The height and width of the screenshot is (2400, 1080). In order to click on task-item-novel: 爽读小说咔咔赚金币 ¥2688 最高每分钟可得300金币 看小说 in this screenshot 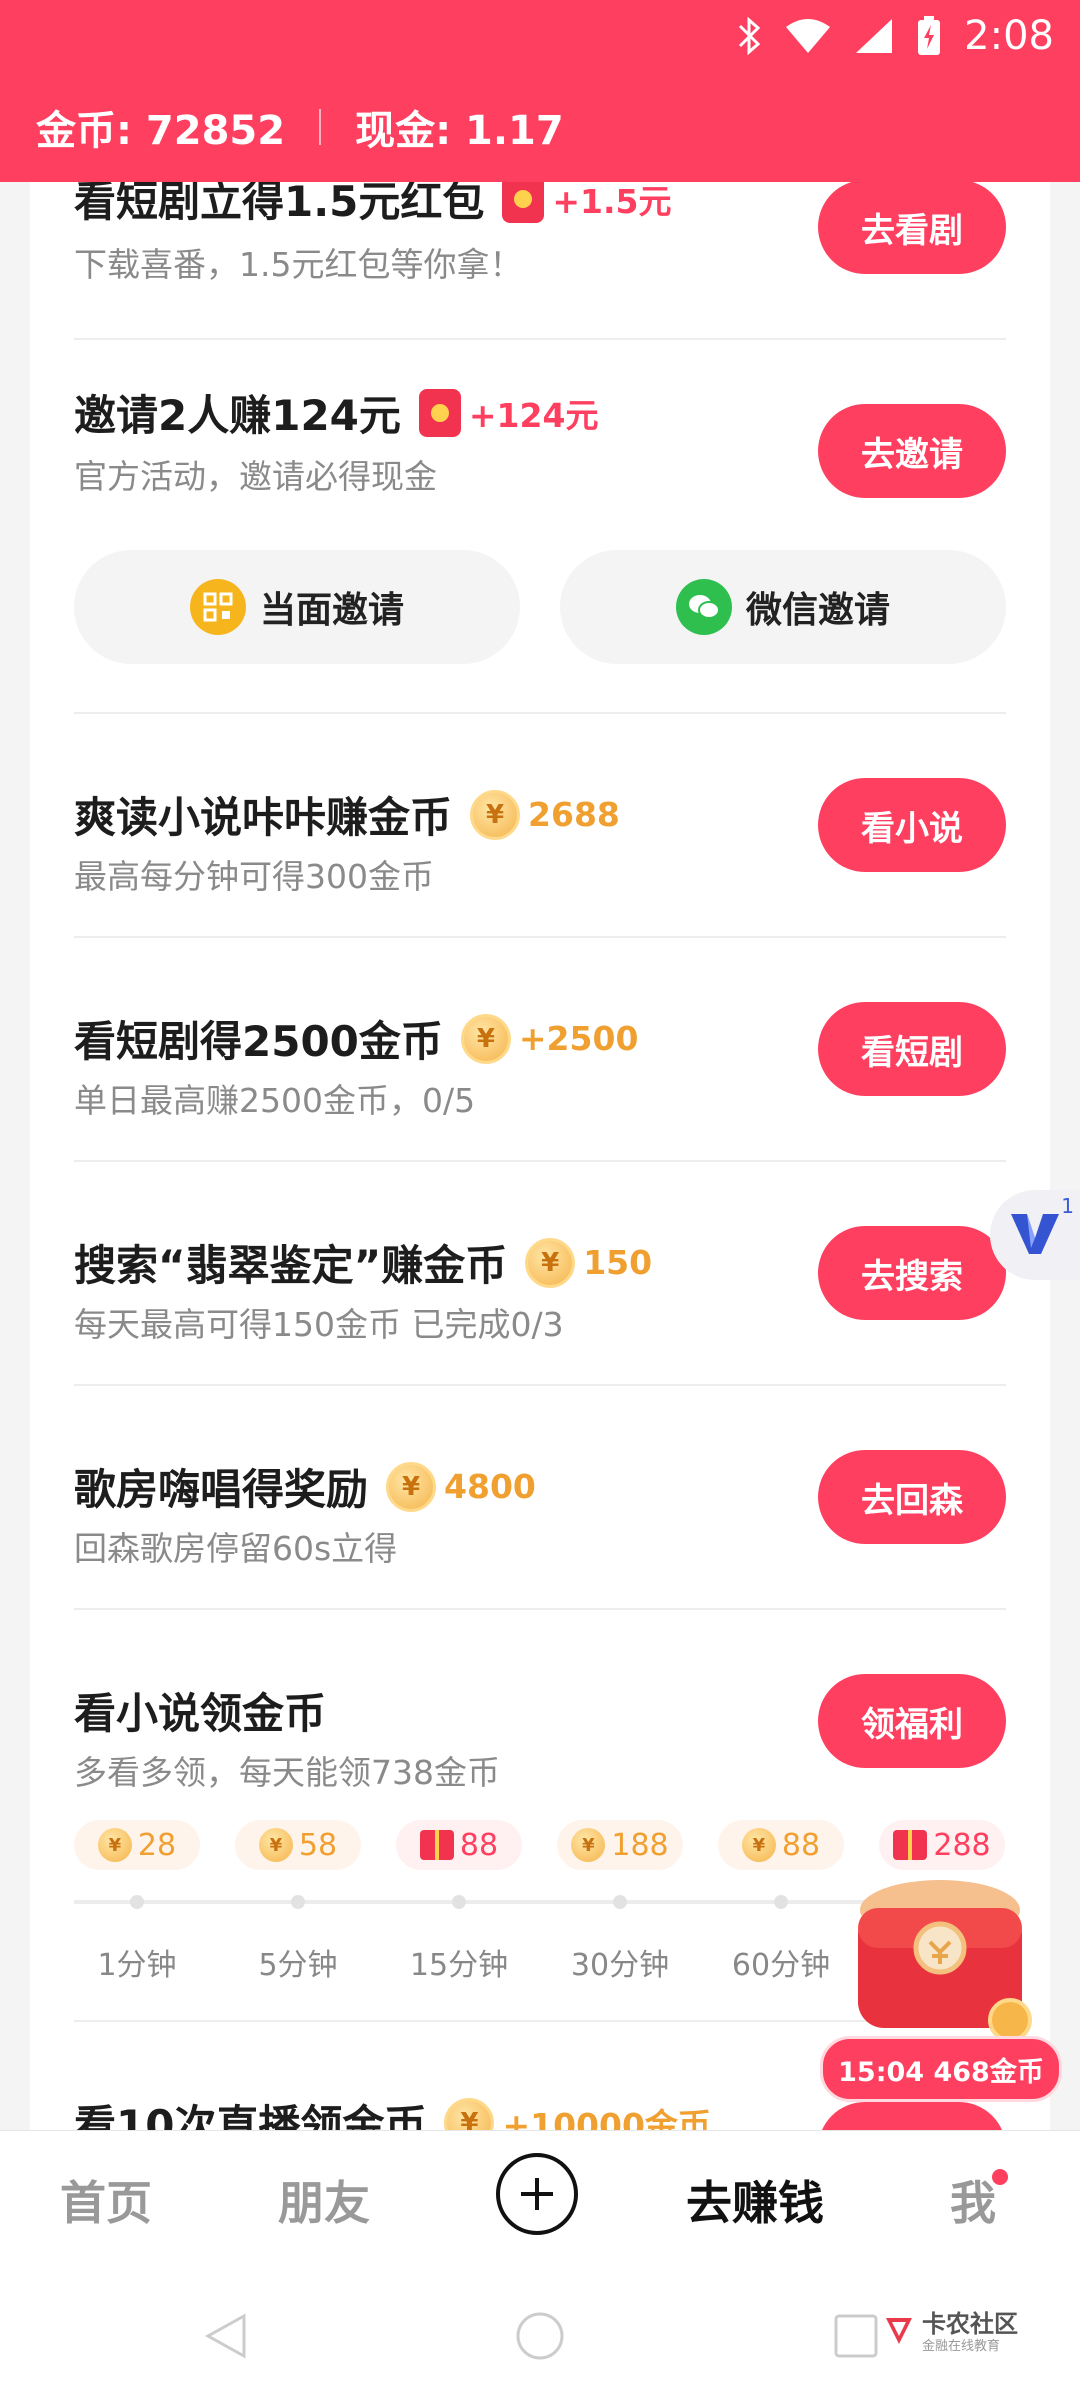, I will do `click(540, 826)`.